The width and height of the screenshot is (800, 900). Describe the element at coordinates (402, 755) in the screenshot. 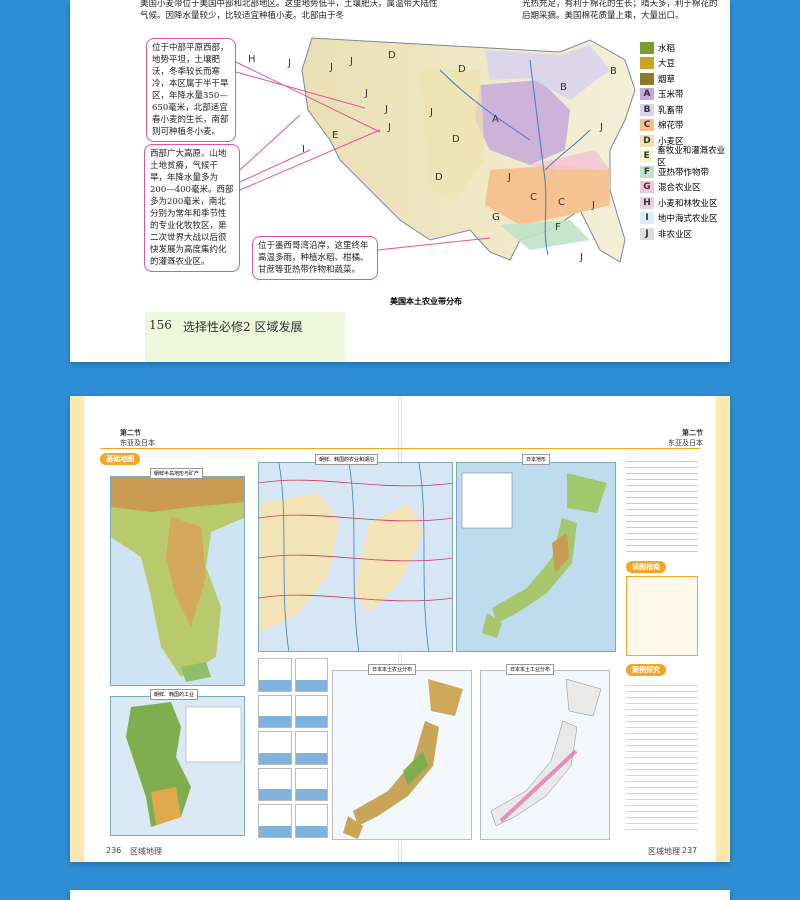

I see `map-japan-agriculture` at that location.